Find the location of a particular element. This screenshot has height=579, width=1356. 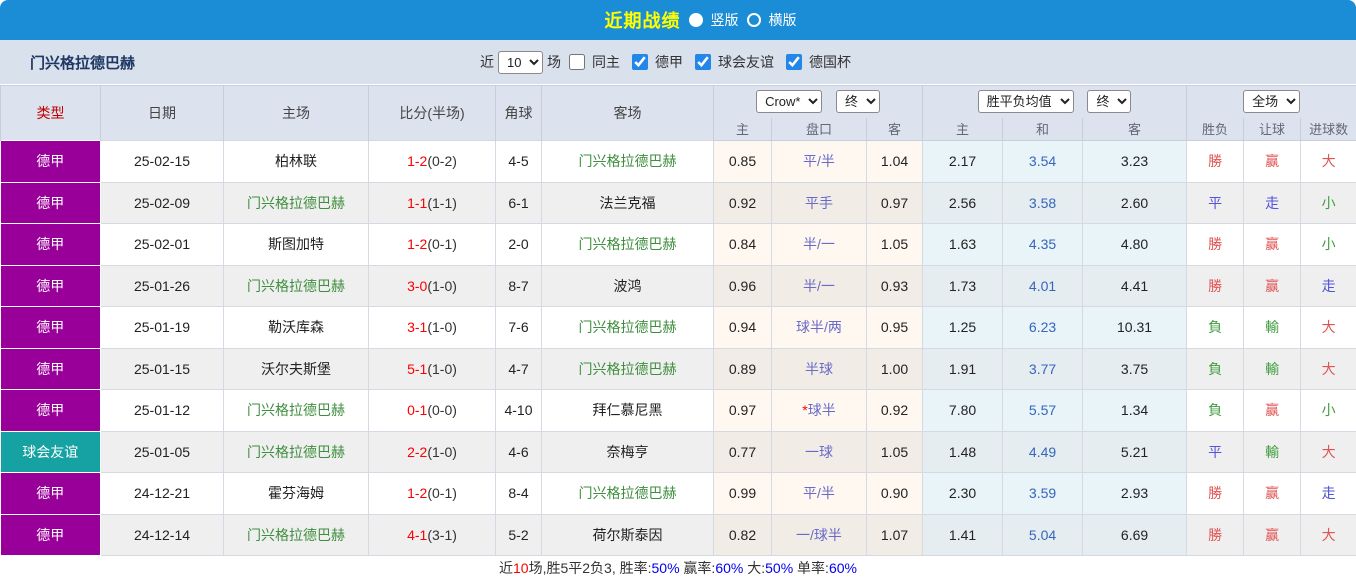

league-filter-checkbox-pokal is located at coordinates (794, 62).